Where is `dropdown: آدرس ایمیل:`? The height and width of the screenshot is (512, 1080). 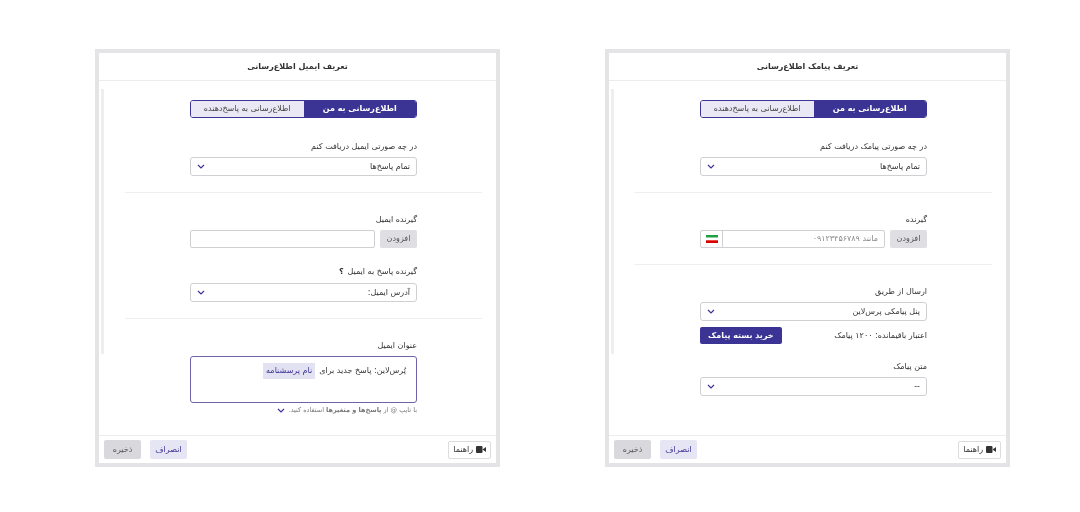 dropdown: آدرس ایمیل: is located at coordinates (303, 292).